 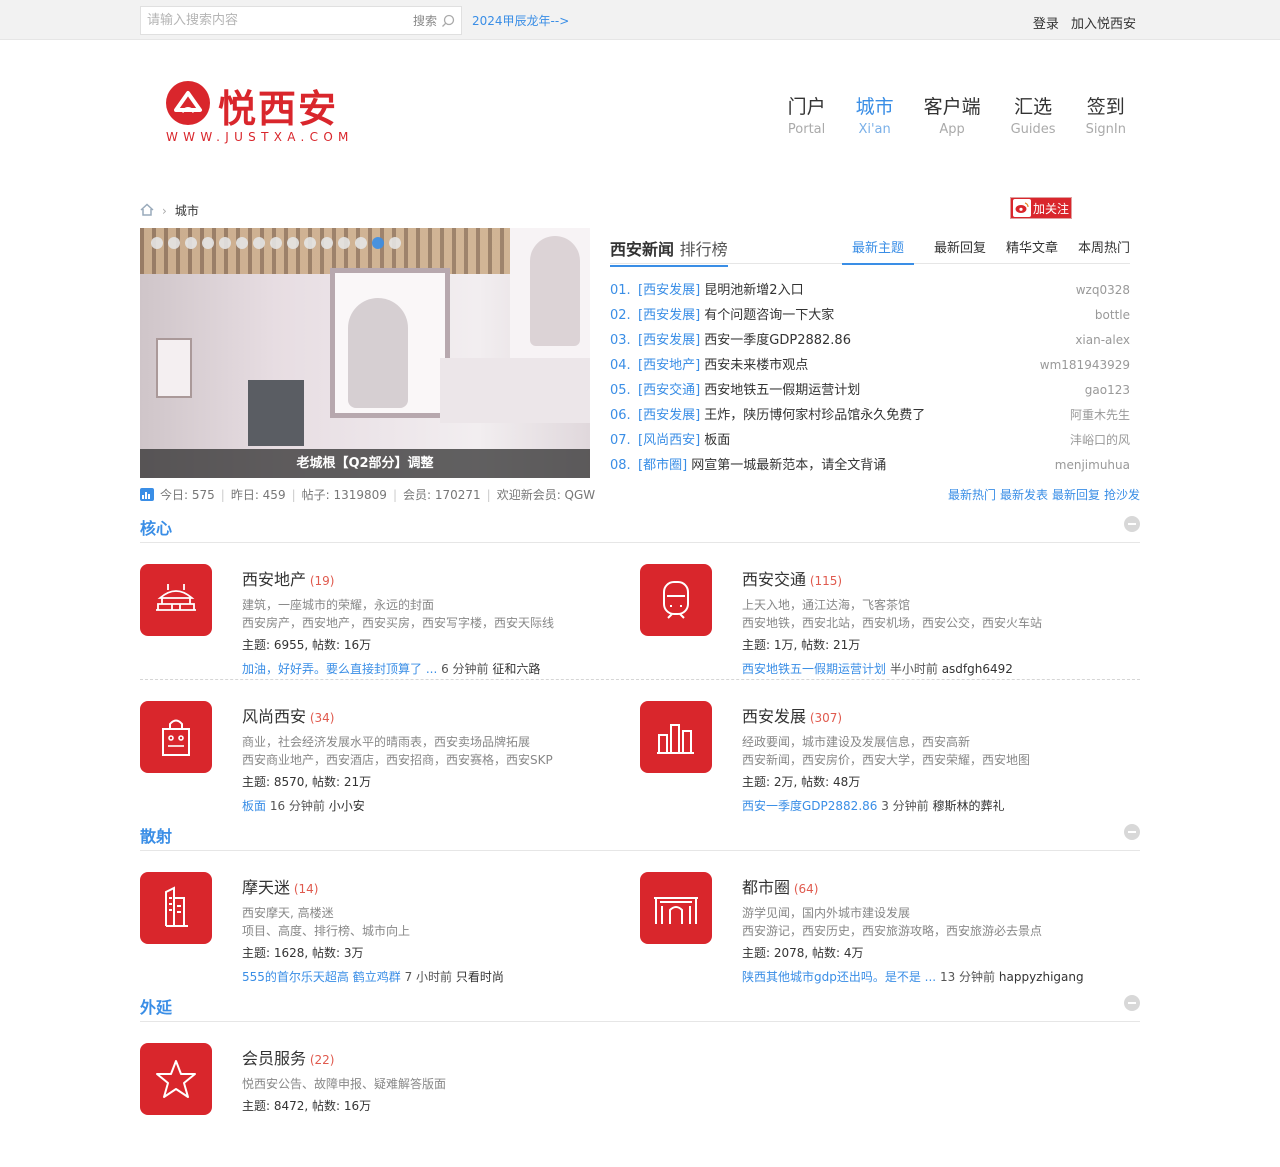 What do you see at coordinates (322, 581) in the screenshot?
I see `forum-today-count: (19)` at bounding box center [322, 581].